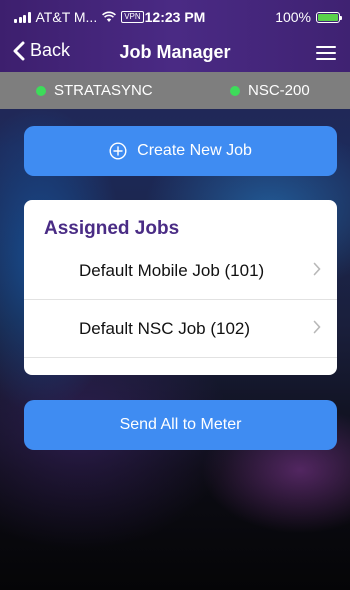 Image resolution: width=350 pixels, height=590 pixels. What do you see at coordinates (293, 17) in the screenshot?
I see `battery-percent: 100%` at bounding box center [293, 17].